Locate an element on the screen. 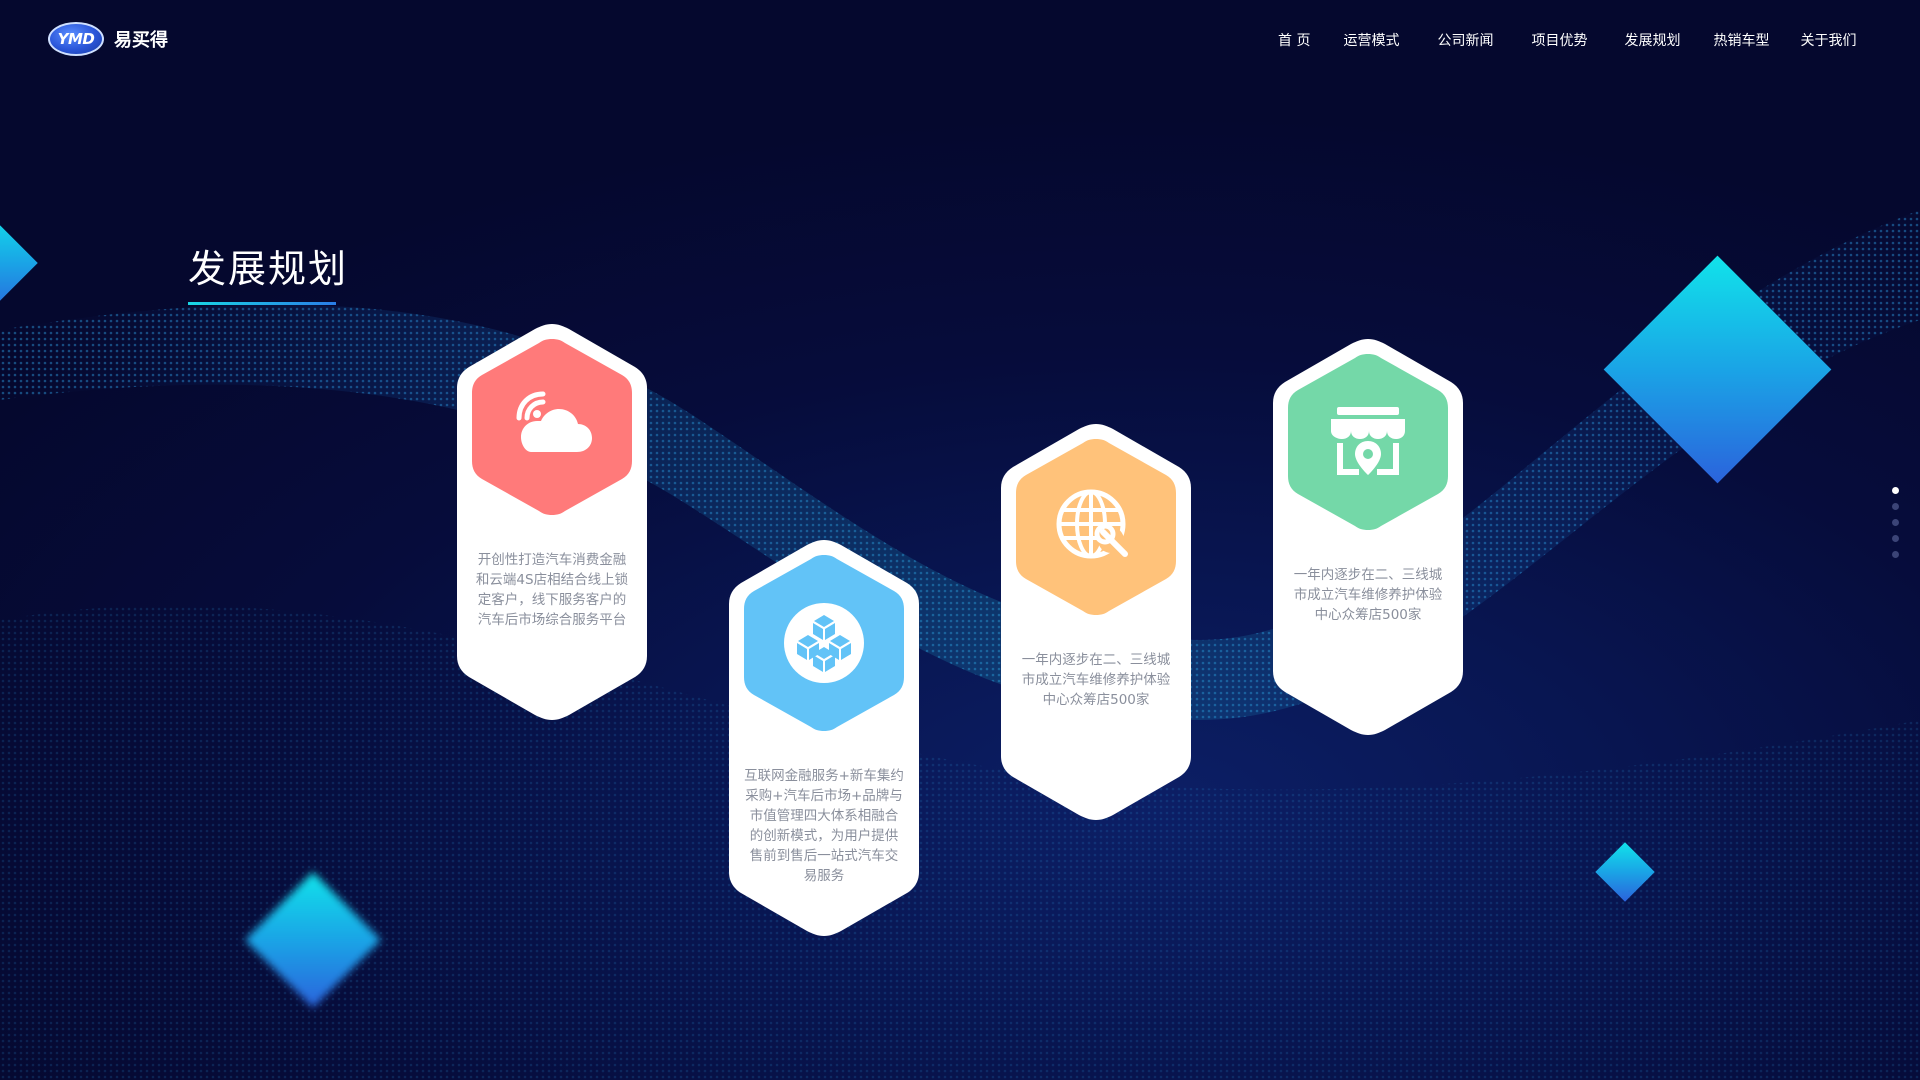 This screenshot has width=1920, height=1080. nav-item-operation-mode: 运营模式 is located at coordinates (1371, 40).